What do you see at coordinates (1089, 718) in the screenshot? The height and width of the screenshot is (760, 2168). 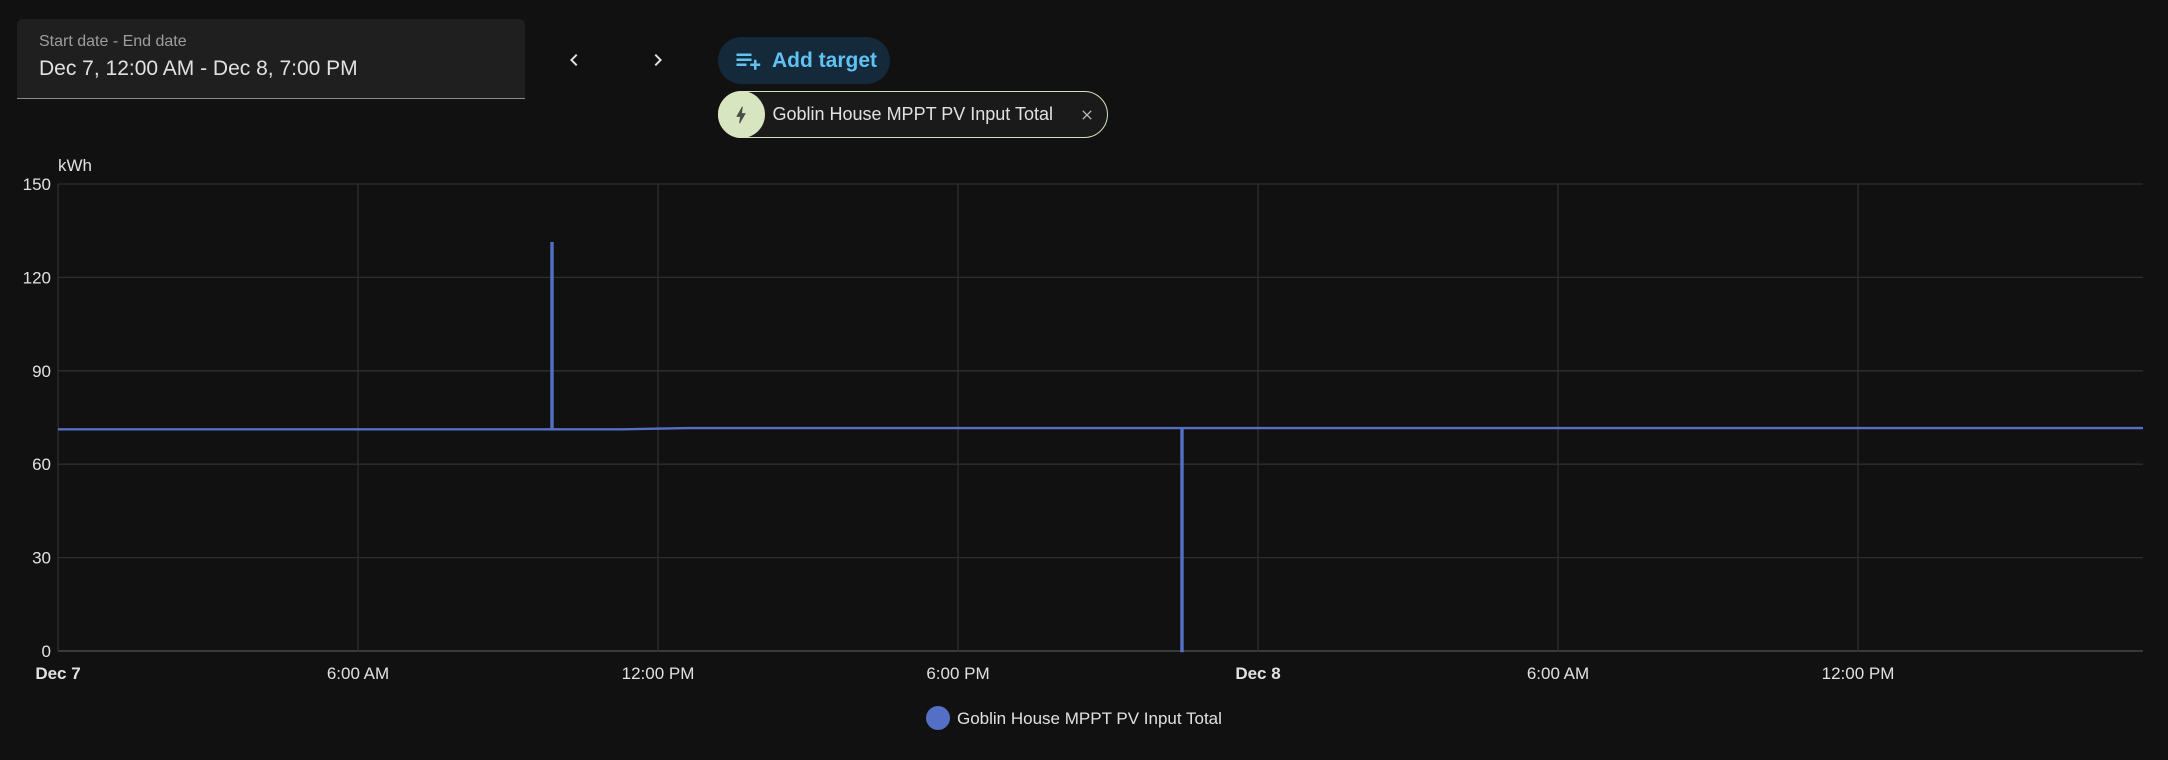 I see `legend-label: Goblin House MPPT PV Input Total` at bounding box center [1089, 718].